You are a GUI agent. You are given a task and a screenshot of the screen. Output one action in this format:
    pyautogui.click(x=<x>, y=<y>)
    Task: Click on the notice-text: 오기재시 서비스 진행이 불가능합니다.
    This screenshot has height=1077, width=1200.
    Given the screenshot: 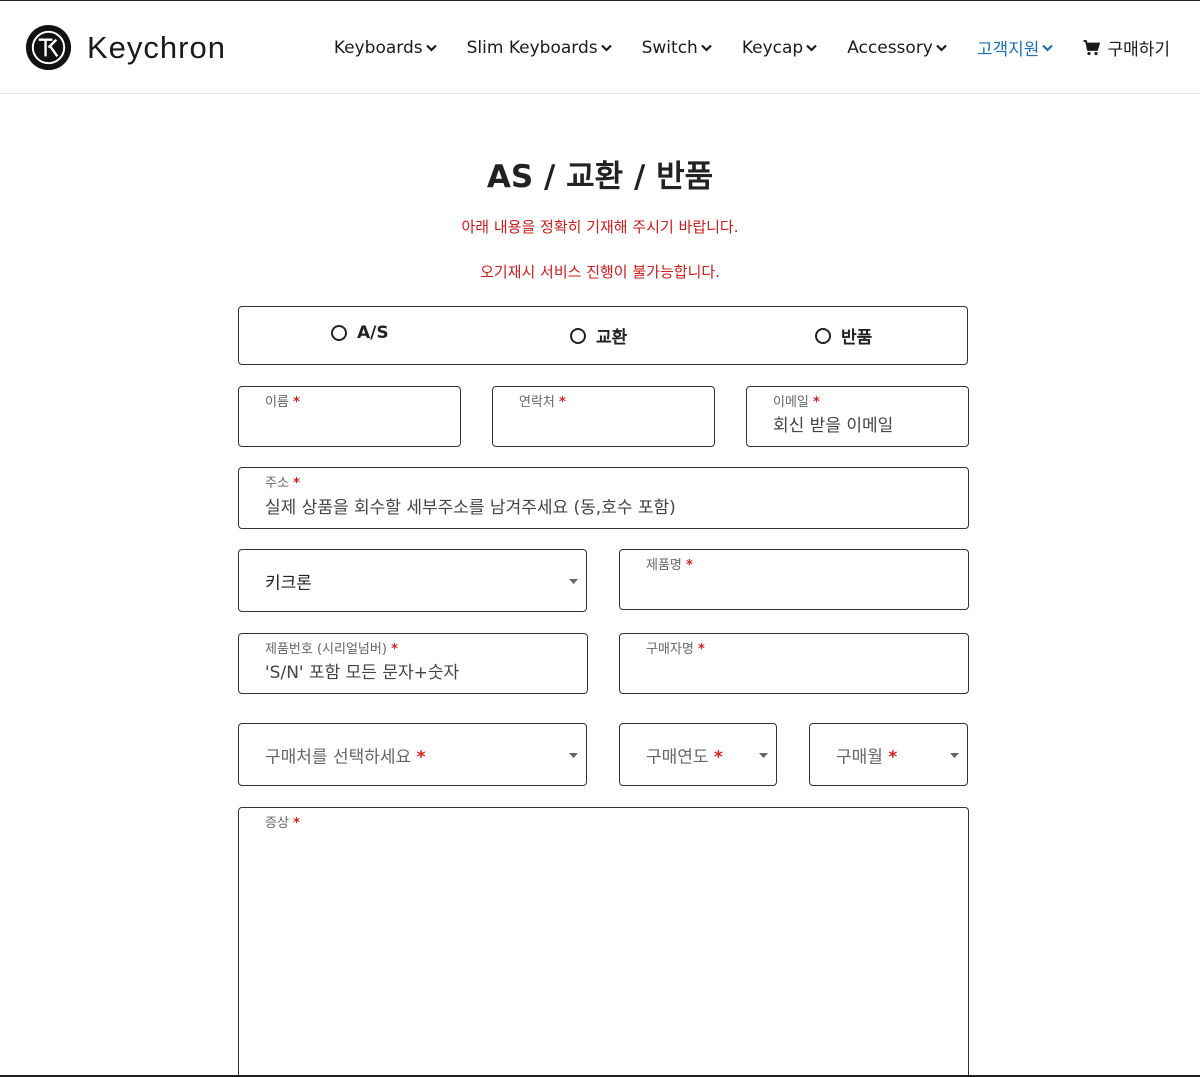 What is the action you would take?
    pyautogui.click(x=600, y=272)
    